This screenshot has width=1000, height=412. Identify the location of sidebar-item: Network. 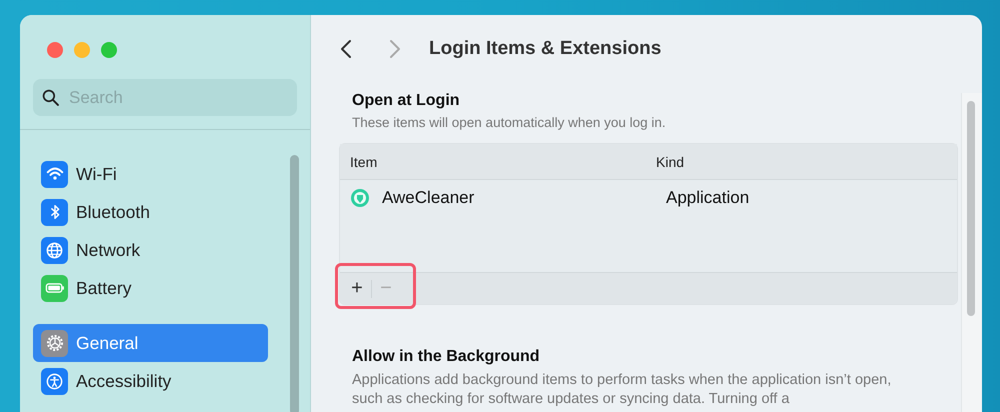
(150, 250).